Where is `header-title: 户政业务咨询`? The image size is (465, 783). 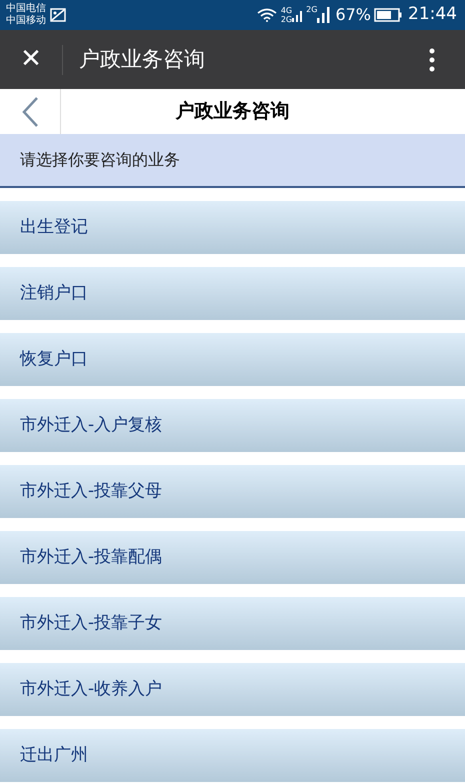 header-title: 户政业务咨询 is located at coordinates (232, 111).